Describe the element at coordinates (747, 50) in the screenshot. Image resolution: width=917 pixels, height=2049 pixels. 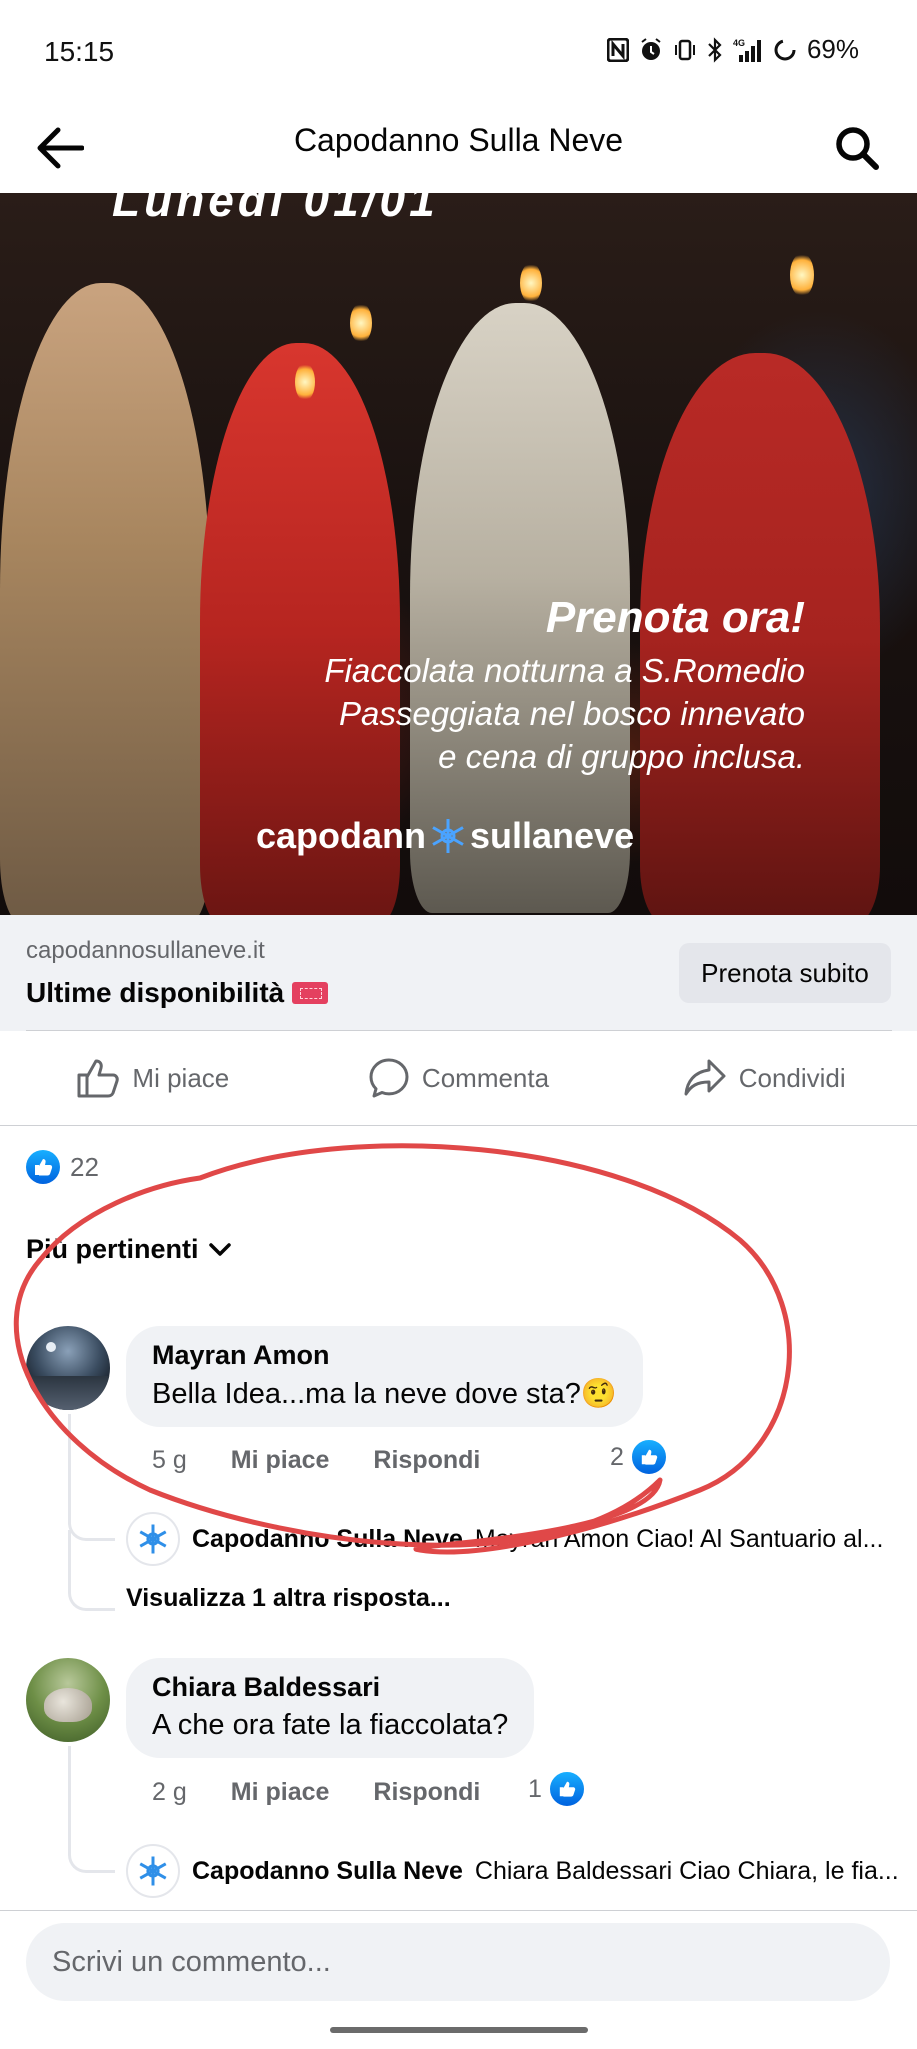
I see `signal-4g-icon: 4G` at that location.